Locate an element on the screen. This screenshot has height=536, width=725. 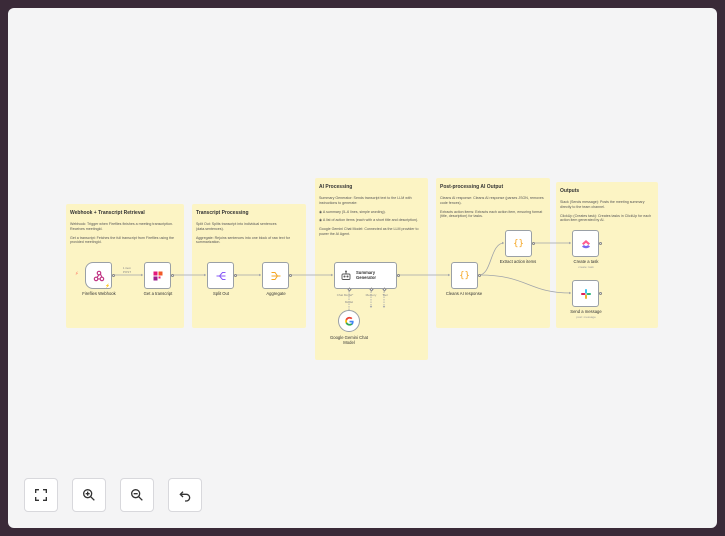
webhook-icon is located at coordinates (98, 275).